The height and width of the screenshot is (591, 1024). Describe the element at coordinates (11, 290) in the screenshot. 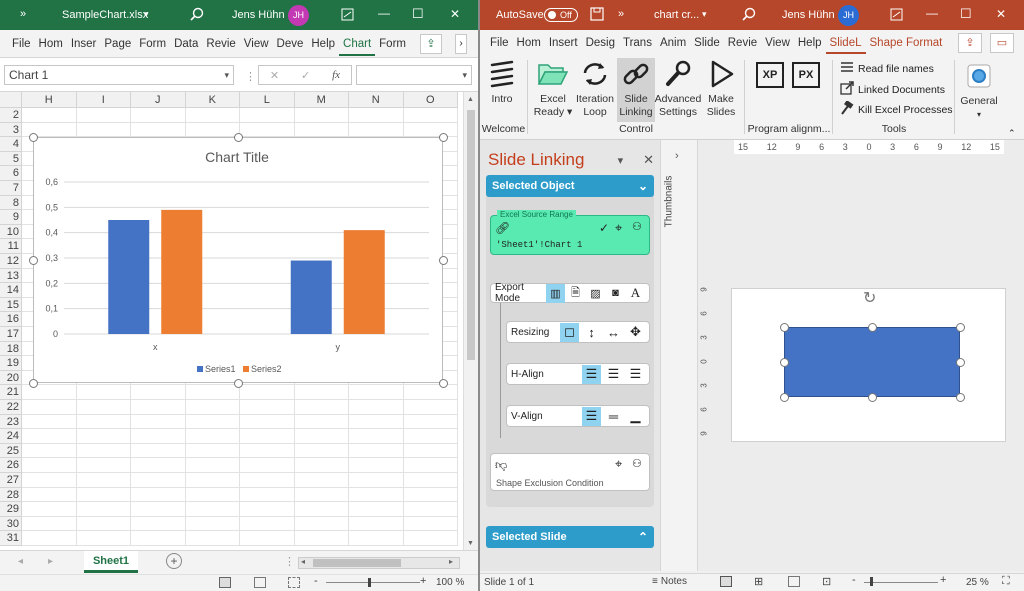

I see `row-header: 14` at that location.